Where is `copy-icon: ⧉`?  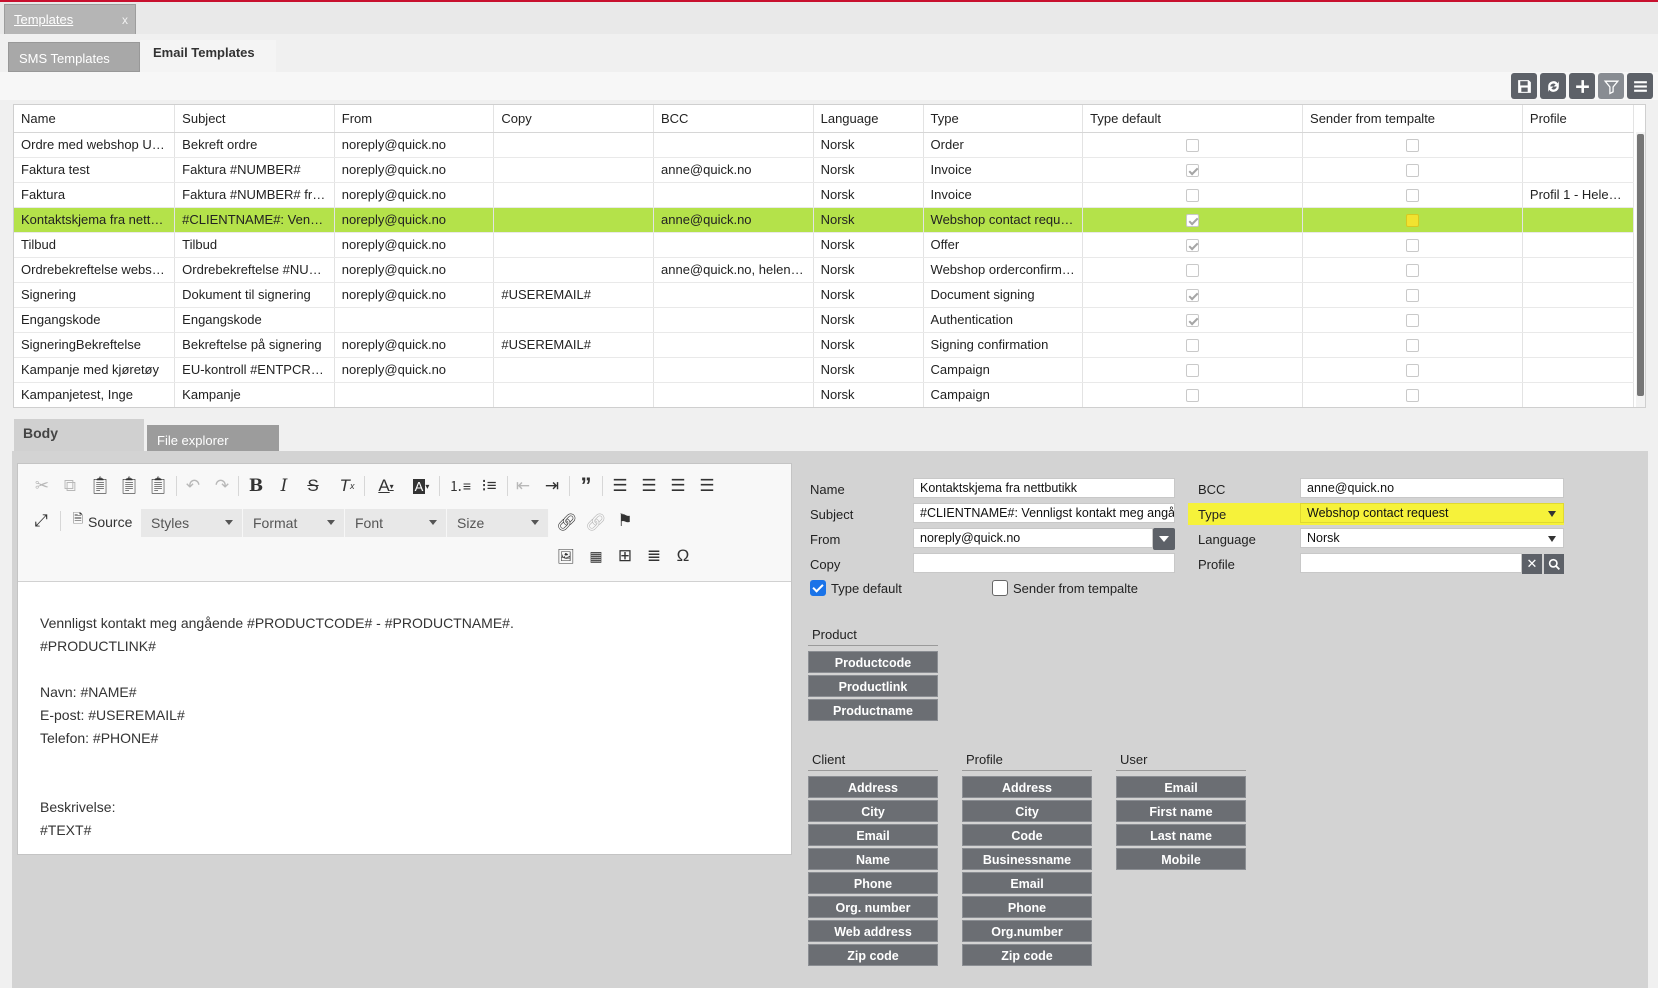 copy-icon: ⧉ is located at coordinates (70, 486).